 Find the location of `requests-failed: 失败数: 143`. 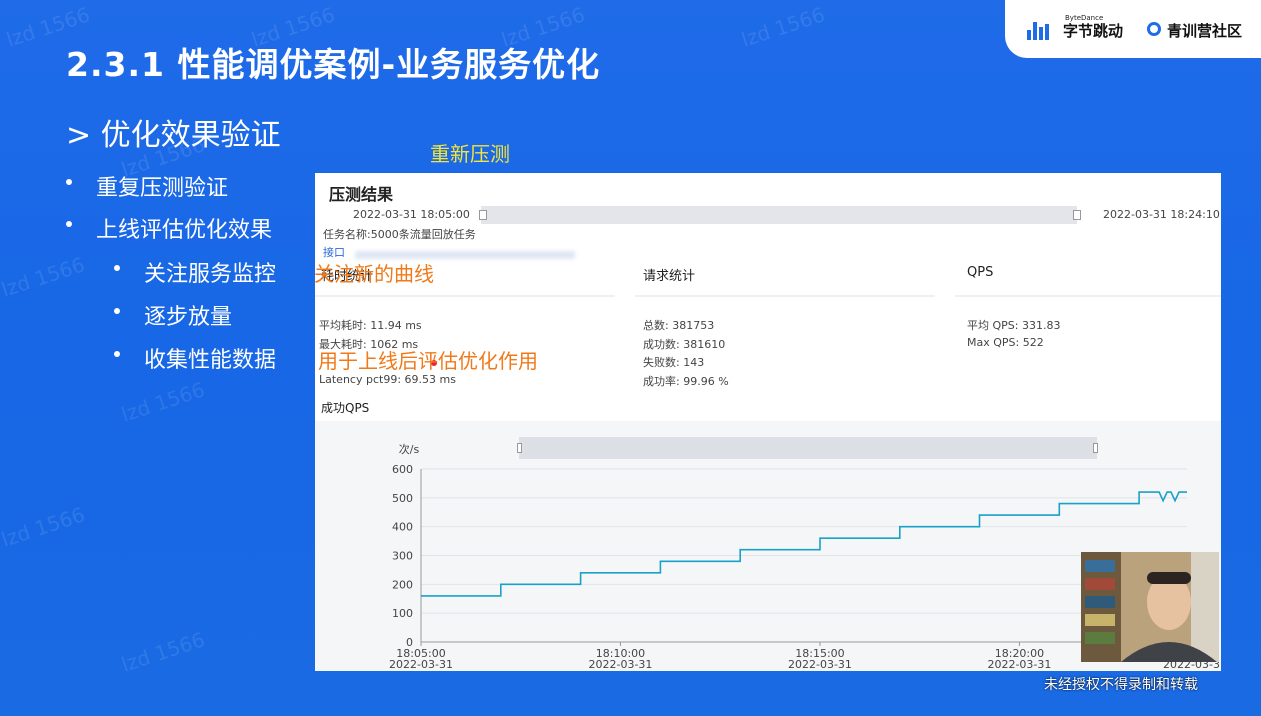

requests-failed: 失败数: 143 is located at coordinates (674, 362).